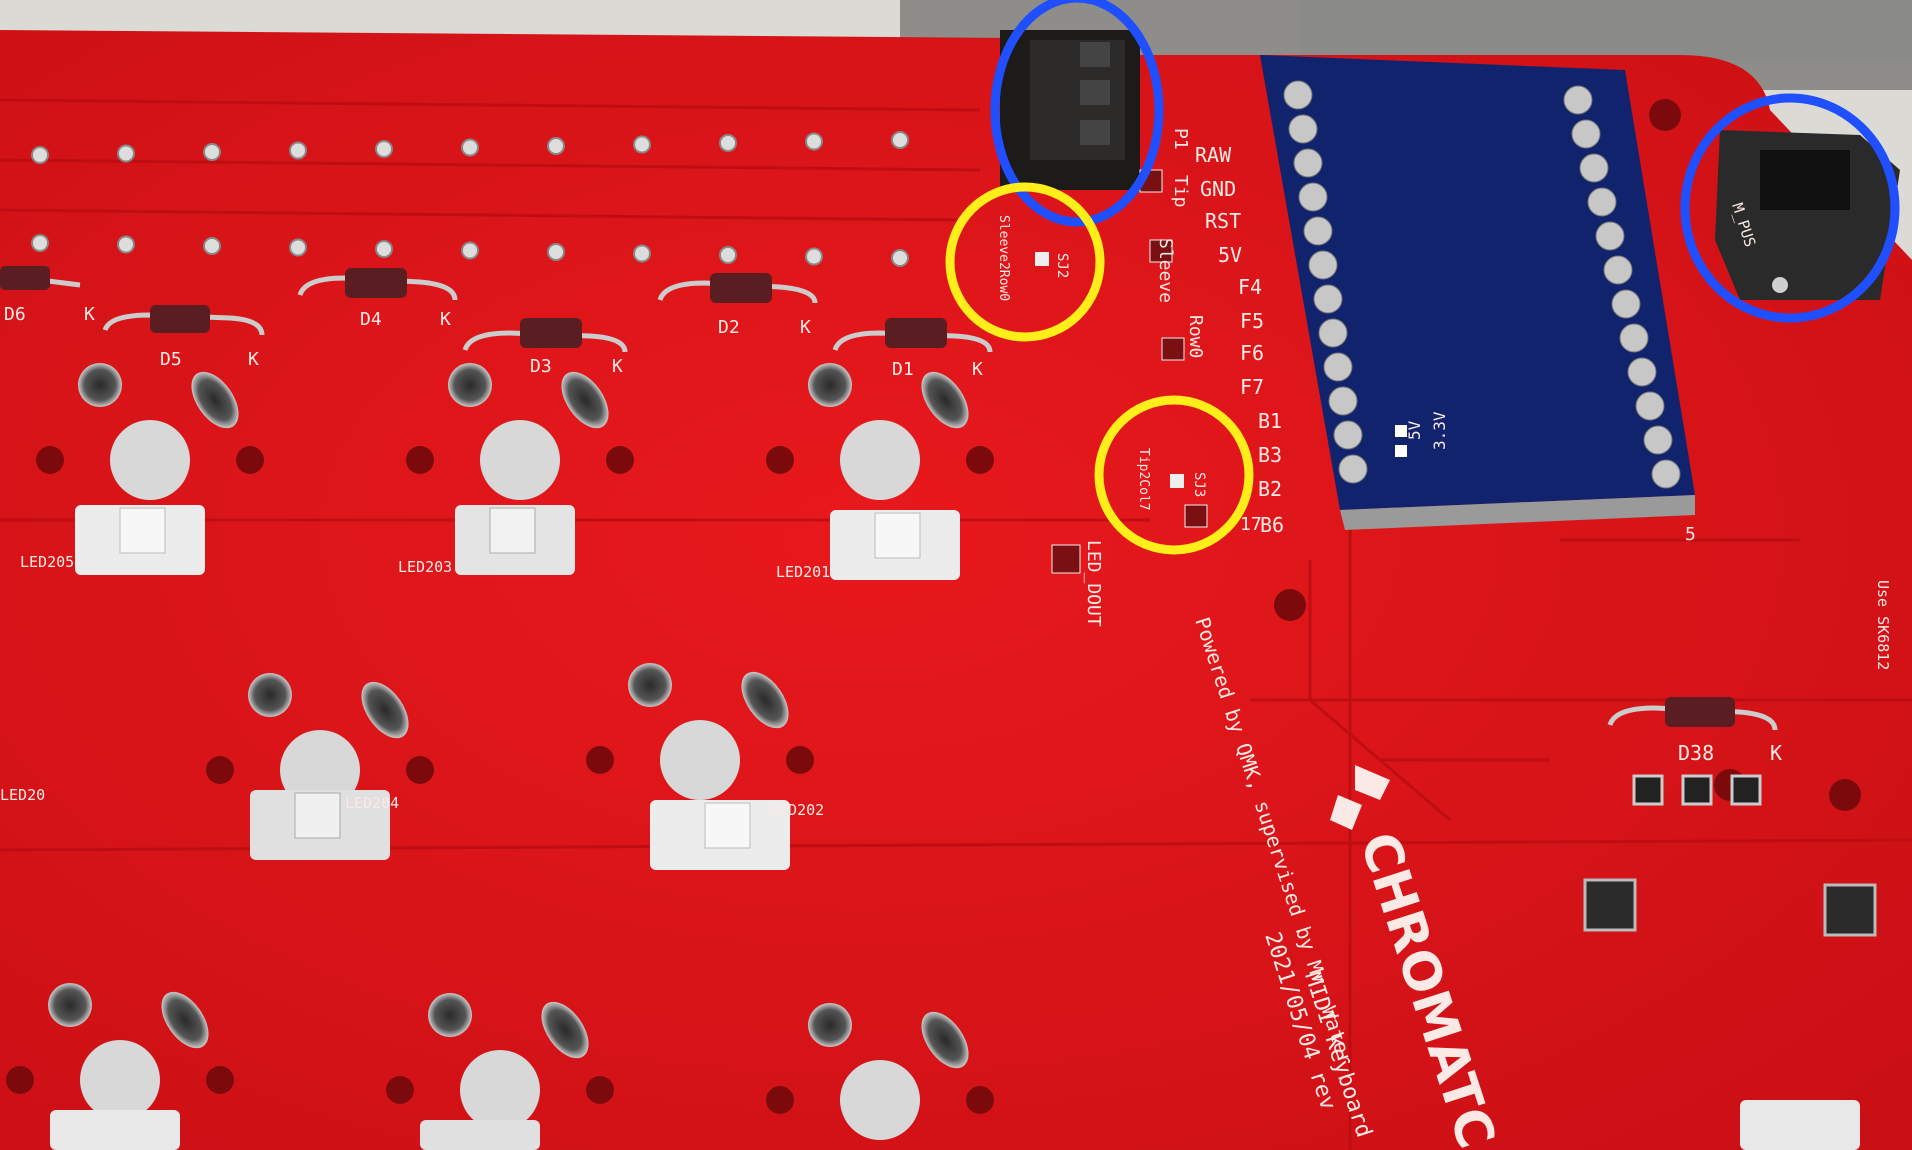 The width and height of the screenshot is (1912, 1150). What do you see at coordinates (1272, 525) in the screenshot?
I see `svg-text: B6` at bounding box center [1272, 525].